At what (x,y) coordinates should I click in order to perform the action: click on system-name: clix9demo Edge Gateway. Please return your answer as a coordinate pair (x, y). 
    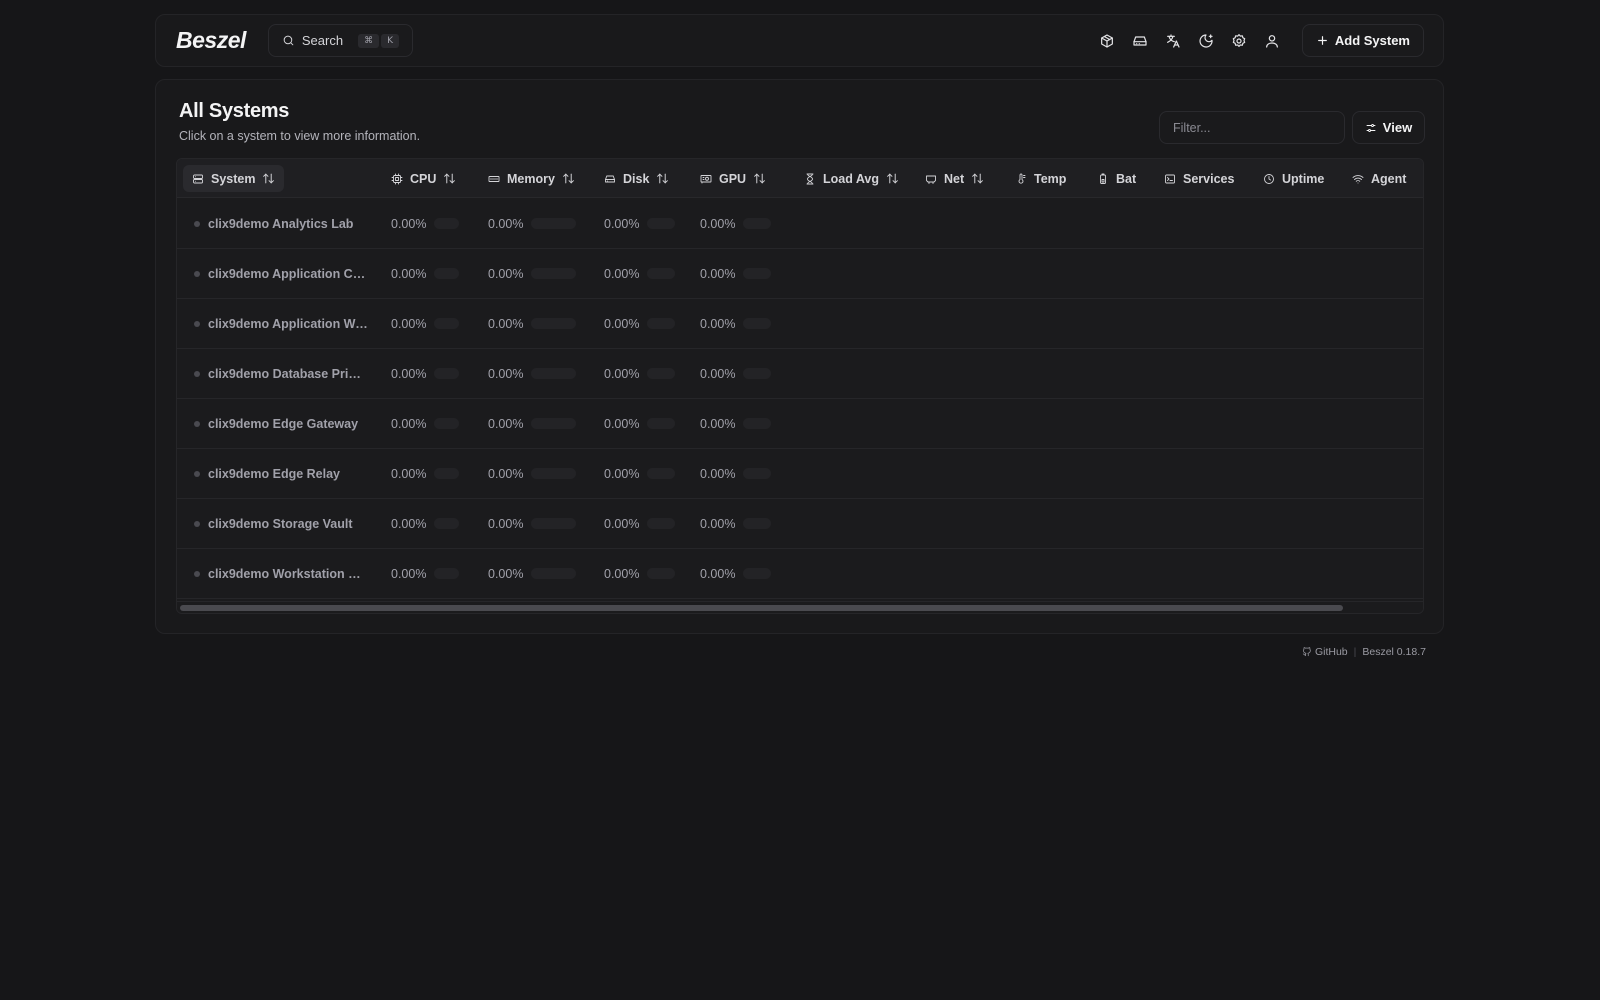
    Looking at the image, I should click on (283, 424).